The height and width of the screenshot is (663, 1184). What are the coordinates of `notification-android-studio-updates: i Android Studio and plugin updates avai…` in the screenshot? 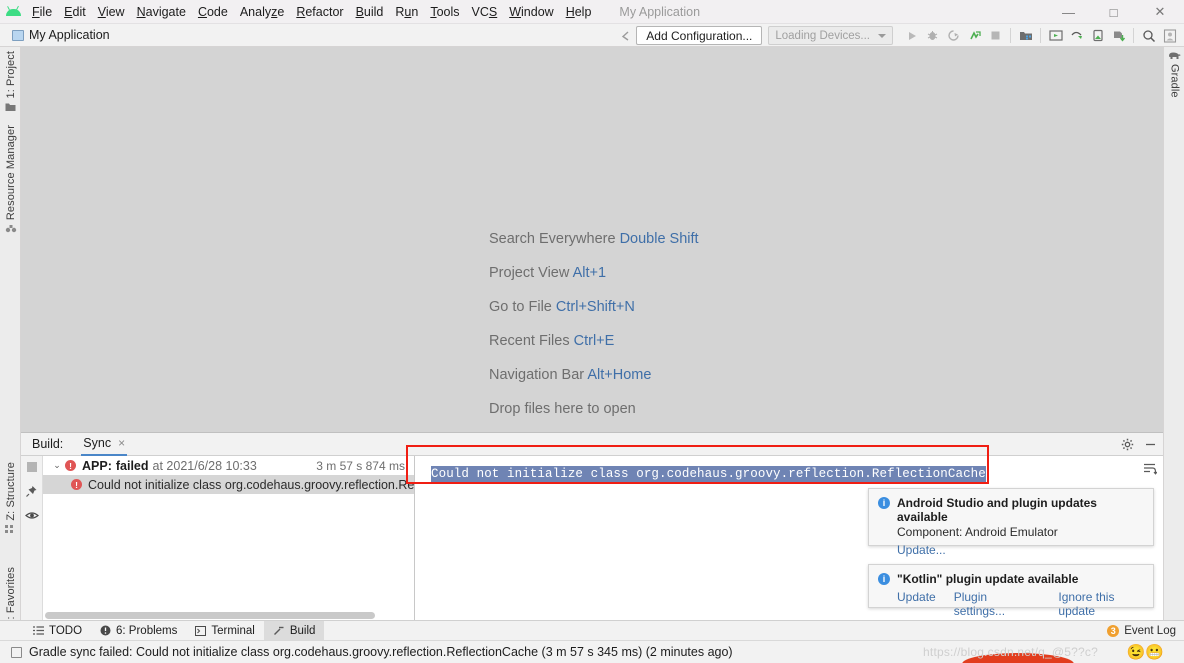 It's located at (1011, 522).